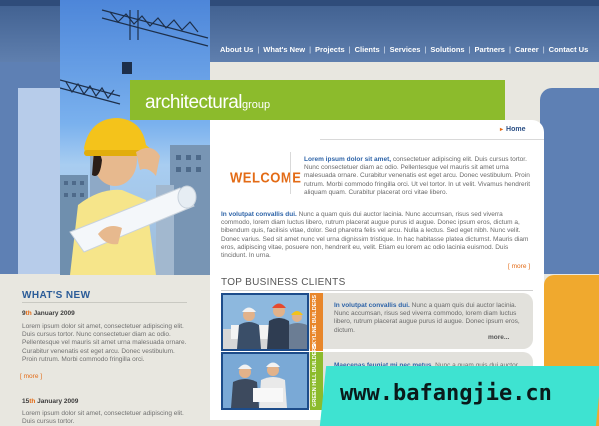 The height and width of the screenshot is (426, 599). I want to click on arrow-right-icon: ▸, so click(502, 130).